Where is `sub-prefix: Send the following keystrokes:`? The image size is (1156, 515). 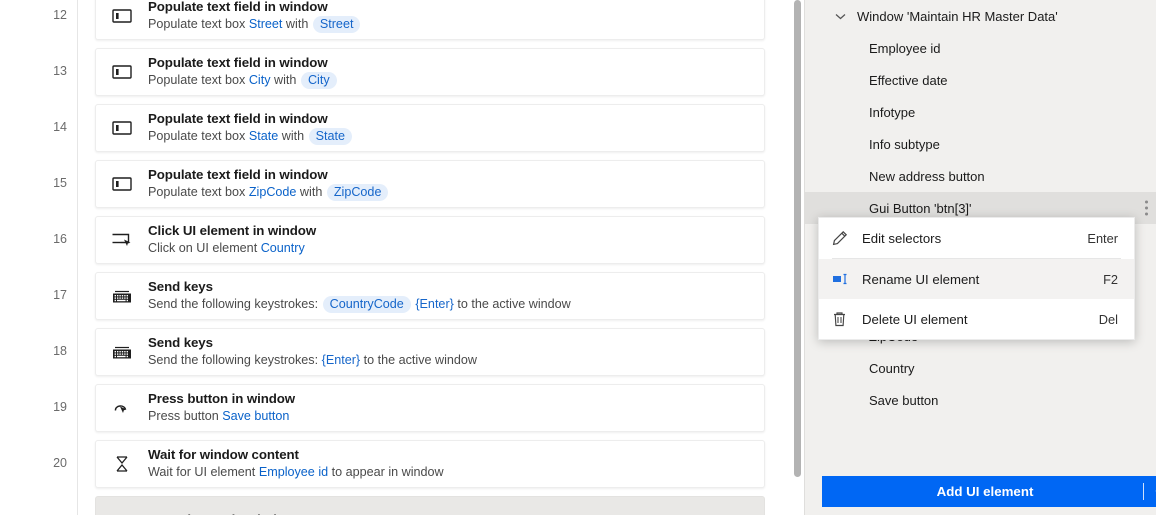
sub-prefix: Send the following keystrokes: is located at coordinates (235, 304).